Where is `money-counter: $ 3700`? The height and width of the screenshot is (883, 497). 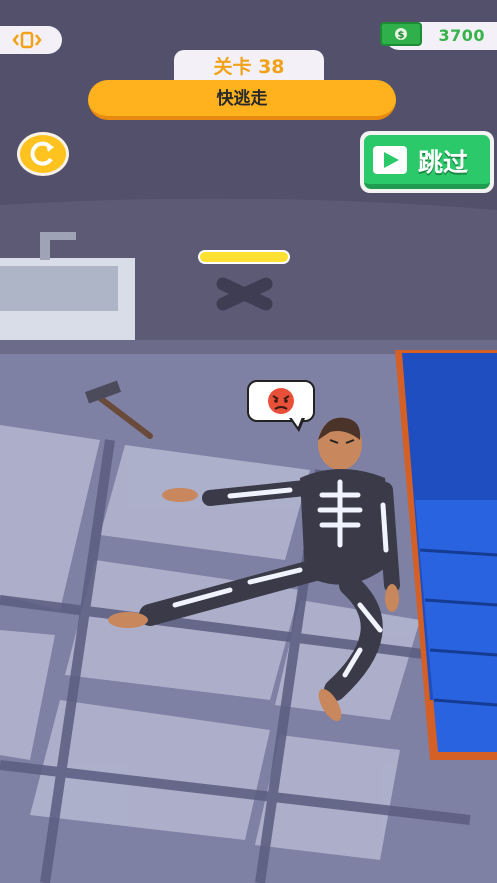 money-counter: $ 3700 is located at coordinates (438, 36).